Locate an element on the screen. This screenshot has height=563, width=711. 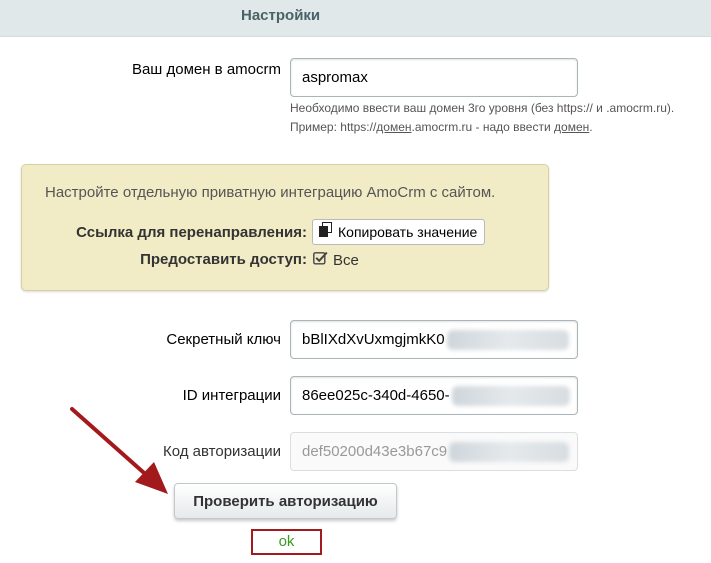
secret-key-value: bBlIXdXvUxmgjmkK0 is located at coordinates (373, 339).